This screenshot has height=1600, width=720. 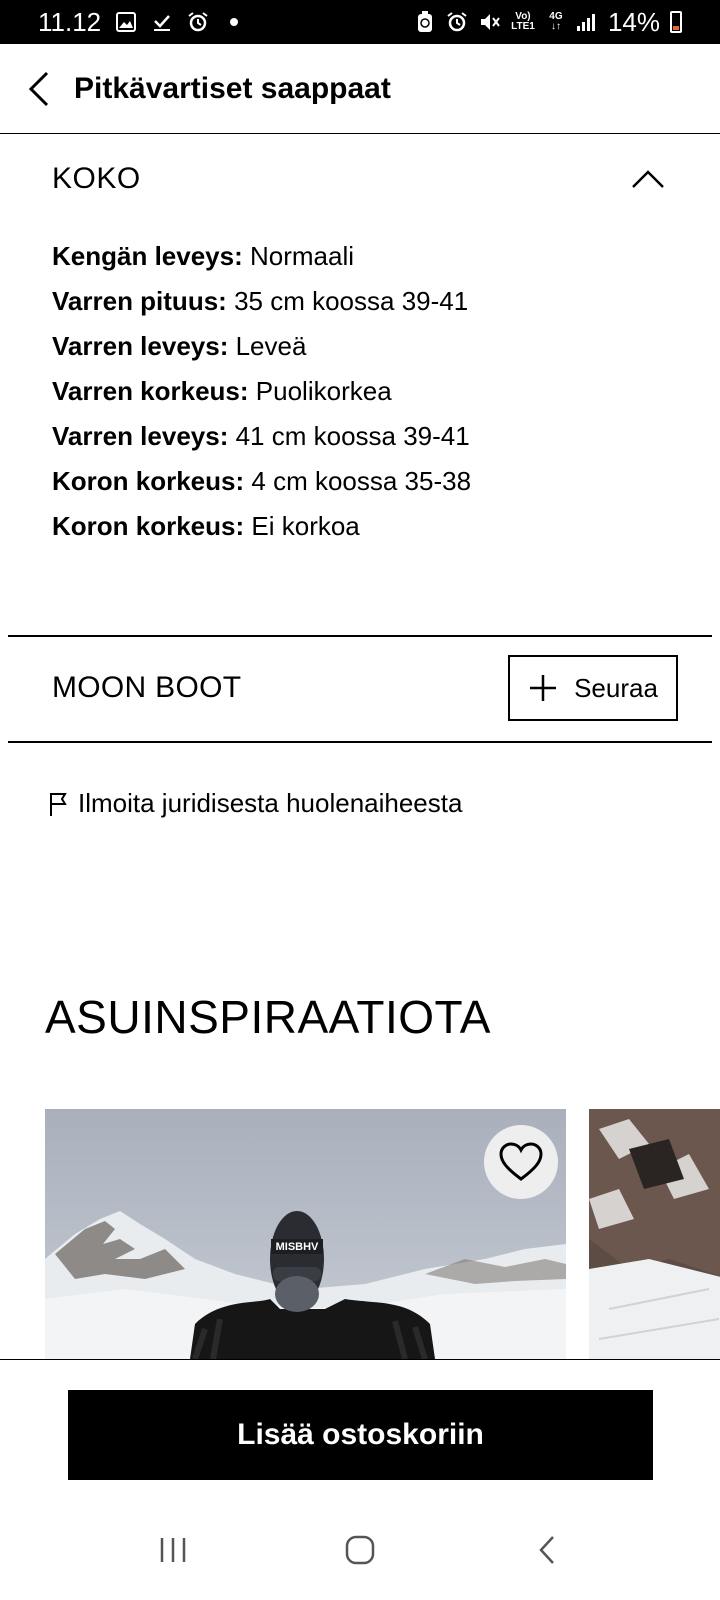 I want to click on detail-value: Normaali, so click(x=302, y=256).